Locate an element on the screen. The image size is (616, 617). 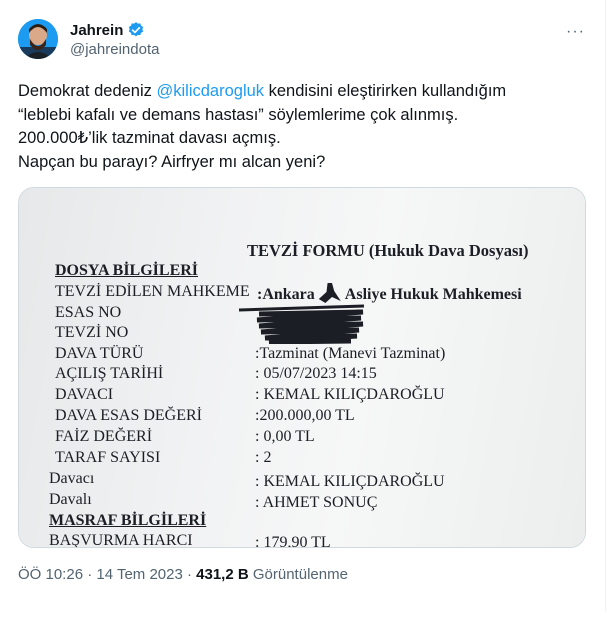
verified-badge-icon is located at coordinates (136, 29).